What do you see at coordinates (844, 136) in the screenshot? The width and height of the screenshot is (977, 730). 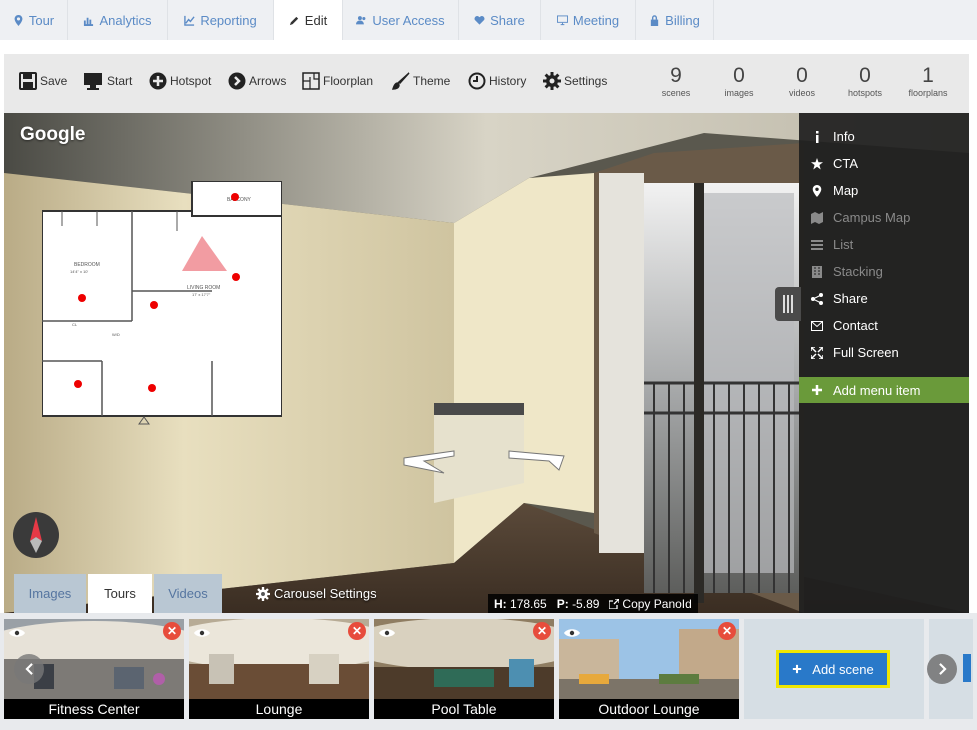 I see `menu-label: Info` at bounding box center [844, 136].